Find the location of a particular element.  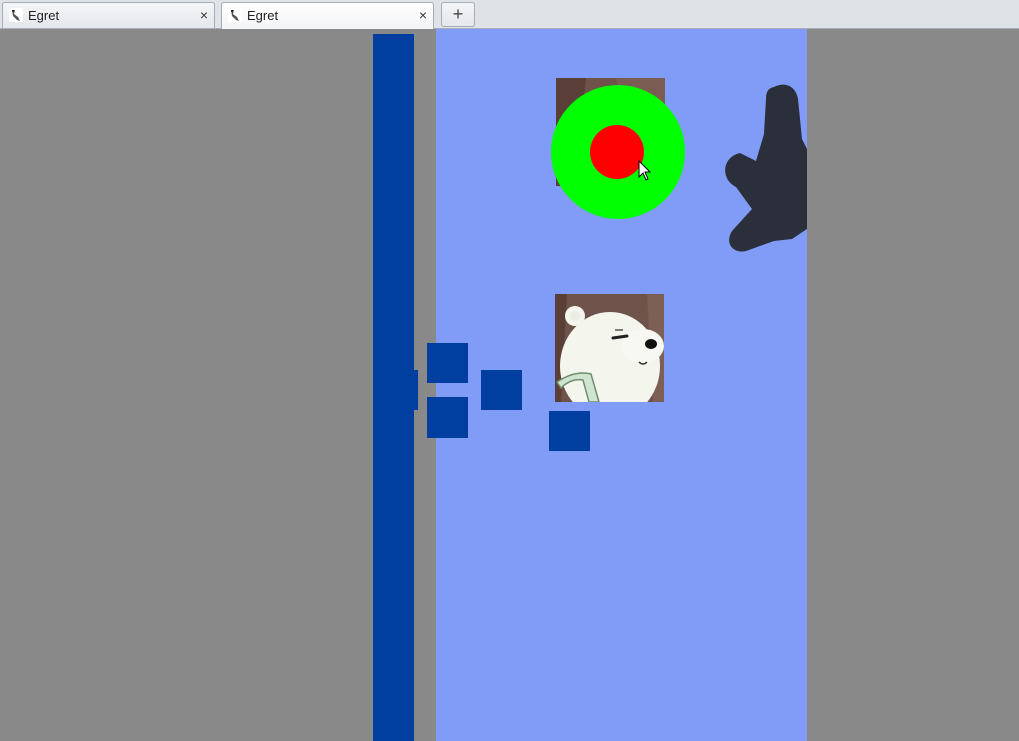

plus-icon: + is located at coordinates (458, 14).